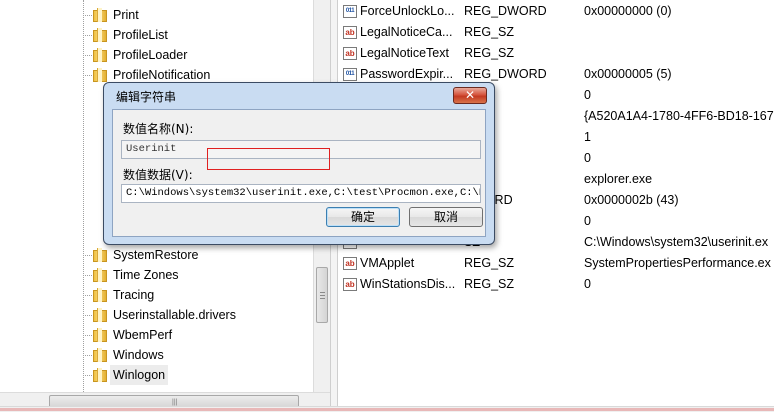  Describe the element at coordinates (301, 149) in the screenshot. I see `value-name-field: Userinit` at that location.